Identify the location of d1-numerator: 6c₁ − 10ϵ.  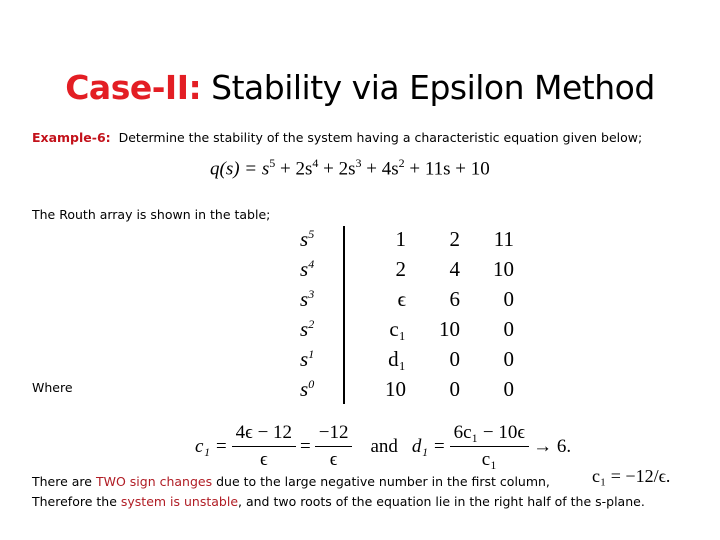
(489, 434).